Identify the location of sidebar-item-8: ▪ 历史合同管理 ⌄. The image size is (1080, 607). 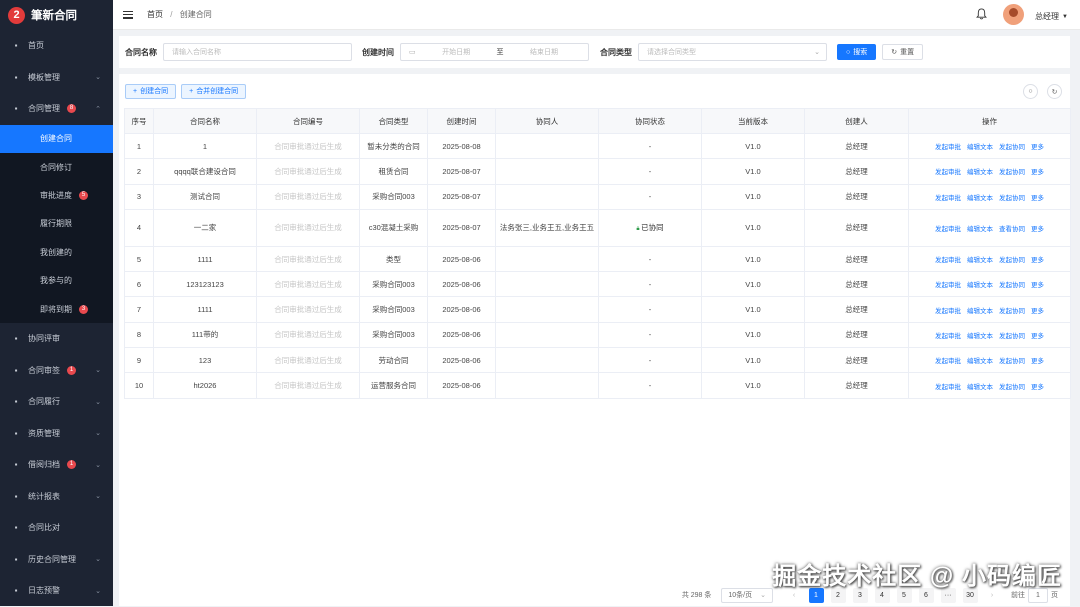
(56, 560).